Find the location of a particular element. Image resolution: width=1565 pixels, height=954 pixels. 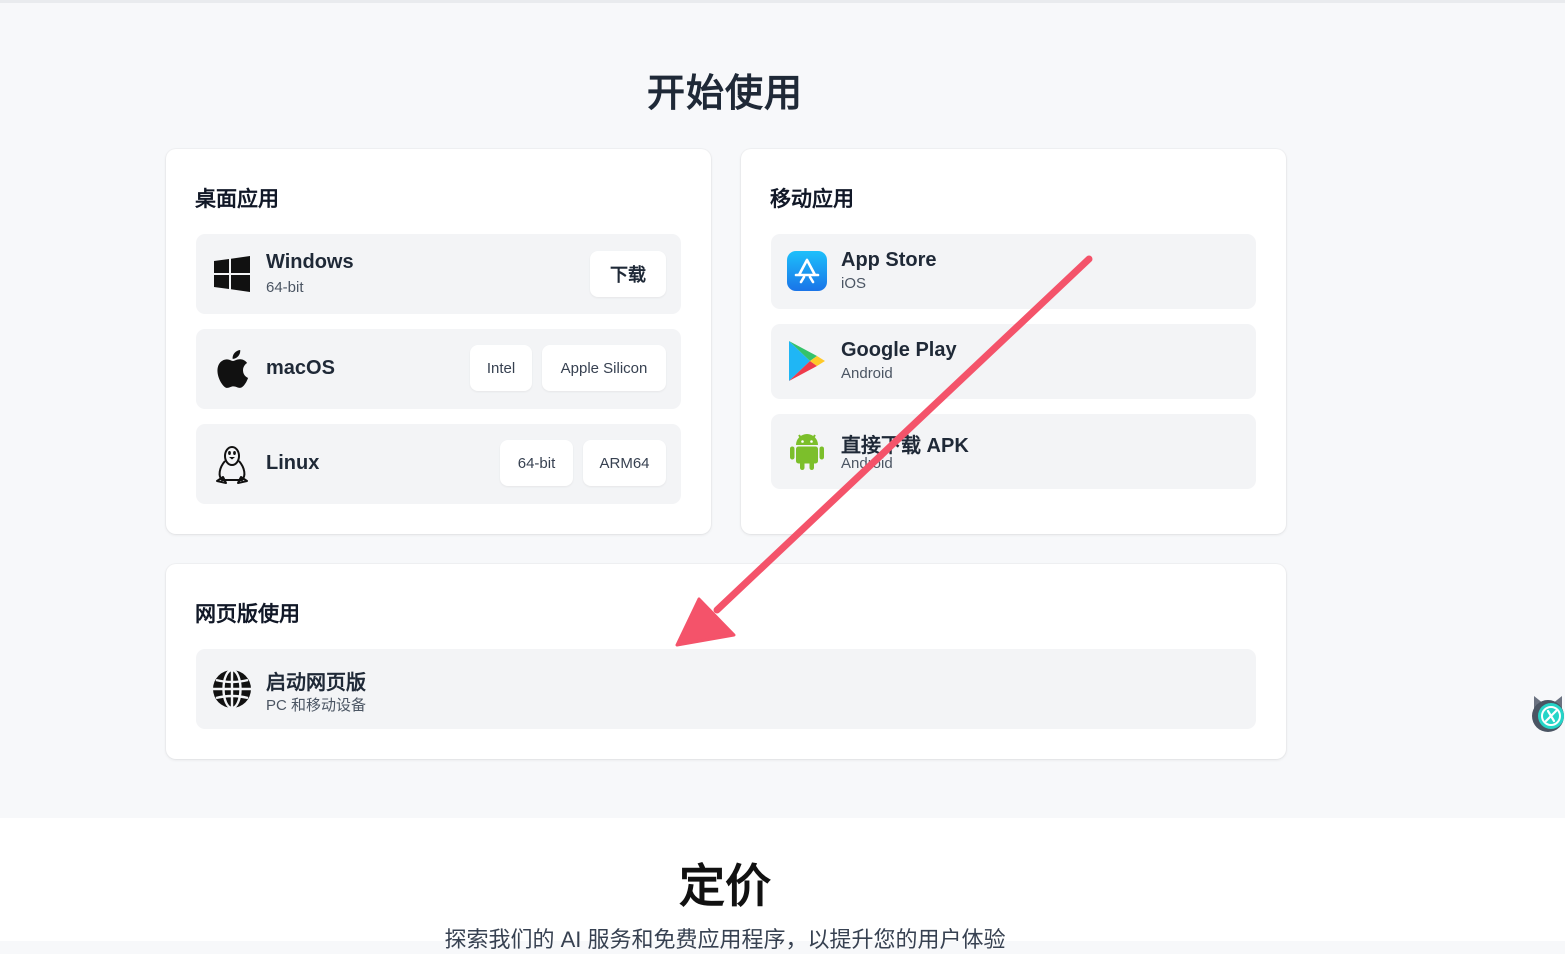

mobile-apps-title: 移动应用 is located at coordinates (812, 199).